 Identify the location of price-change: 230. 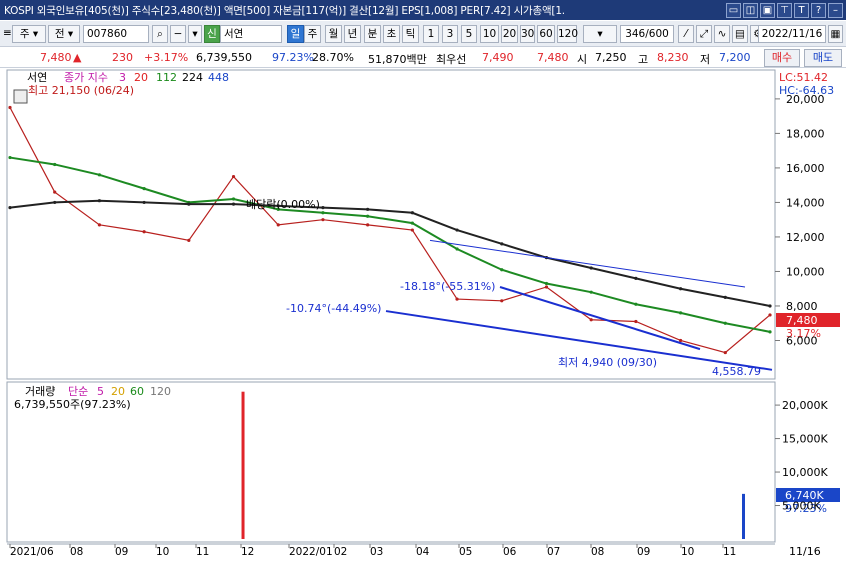
(122, 57).